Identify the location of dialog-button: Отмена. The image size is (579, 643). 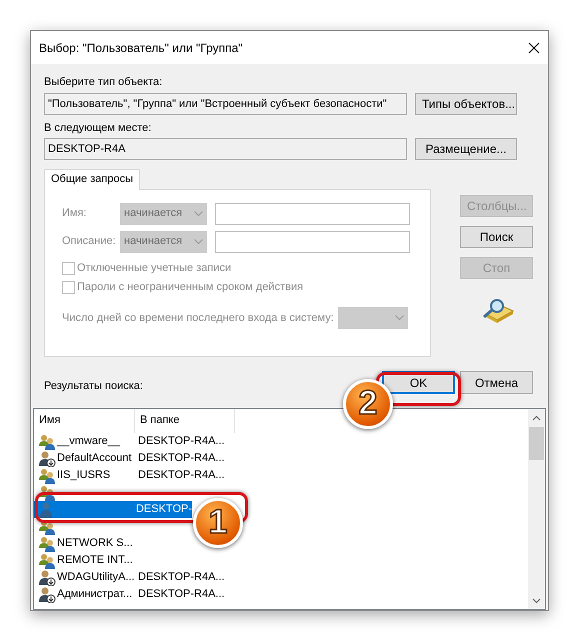
(496, 382).